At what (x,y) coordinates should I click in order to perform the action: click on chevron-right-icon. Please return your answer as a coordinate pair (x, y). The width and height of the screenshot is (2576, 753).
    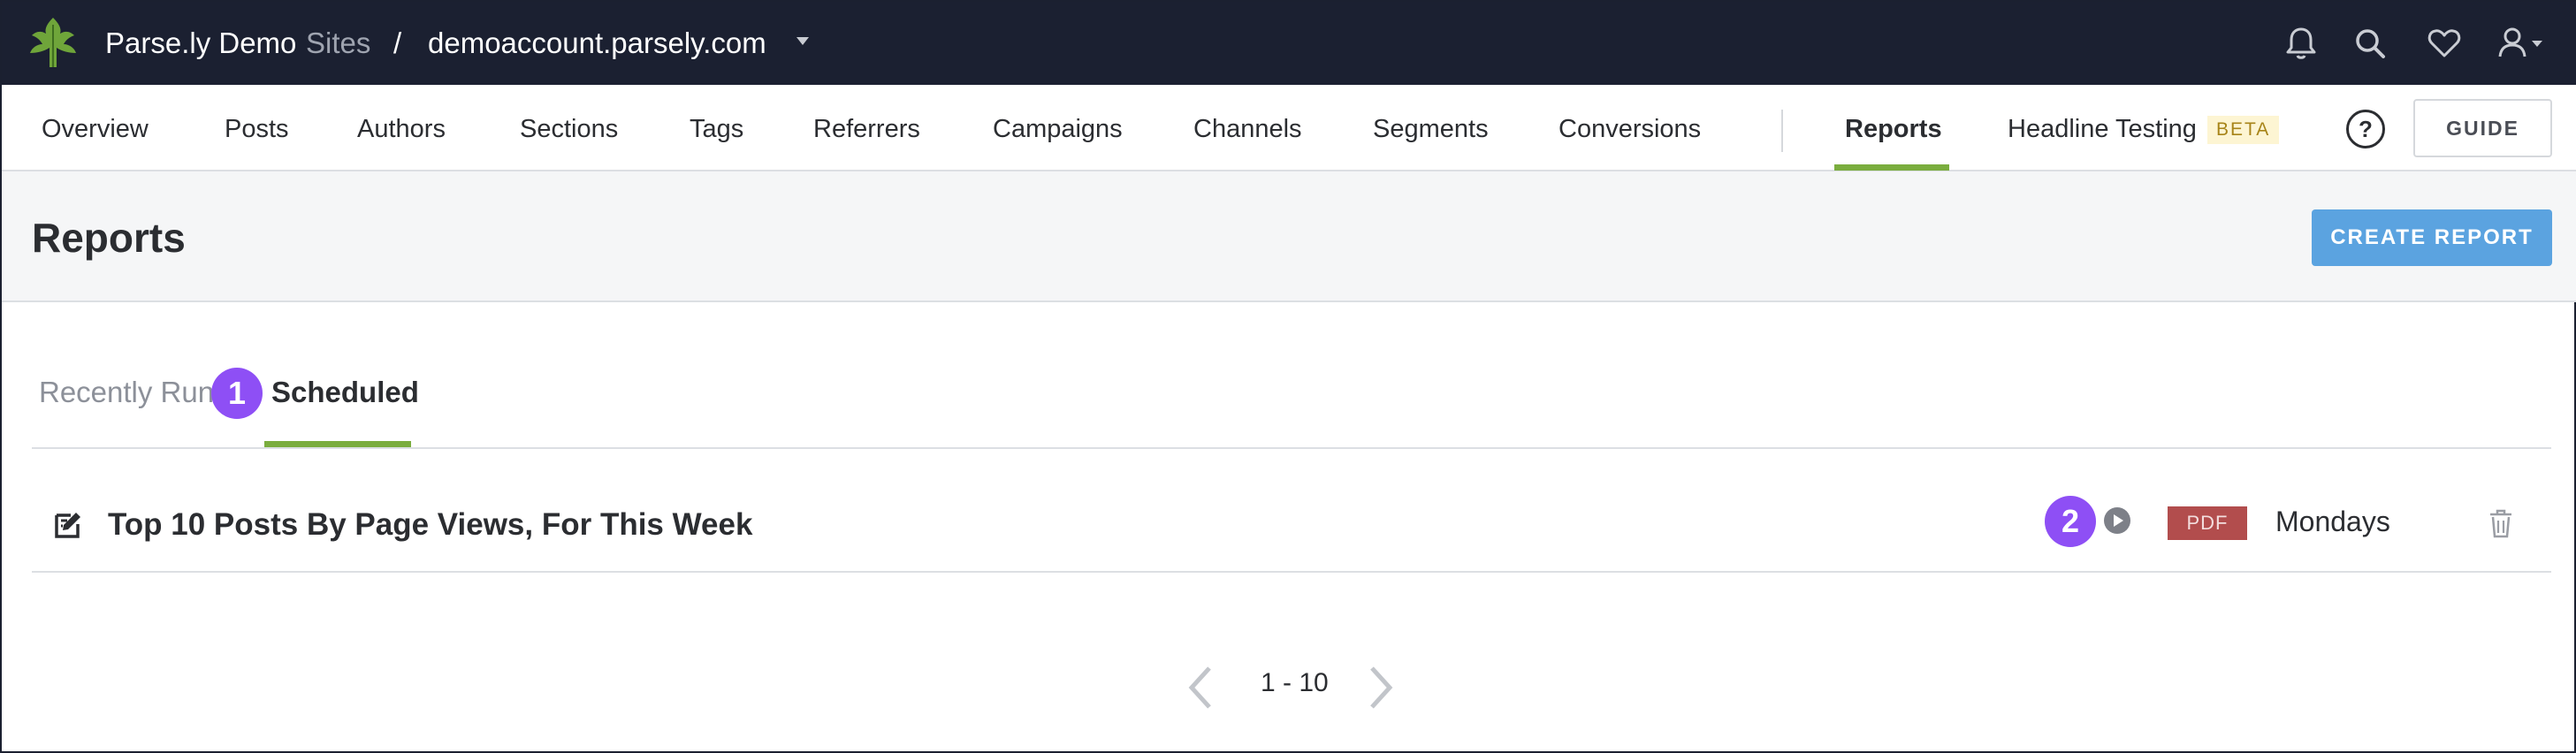
    Looking at the image, I should click on (1382, 688).